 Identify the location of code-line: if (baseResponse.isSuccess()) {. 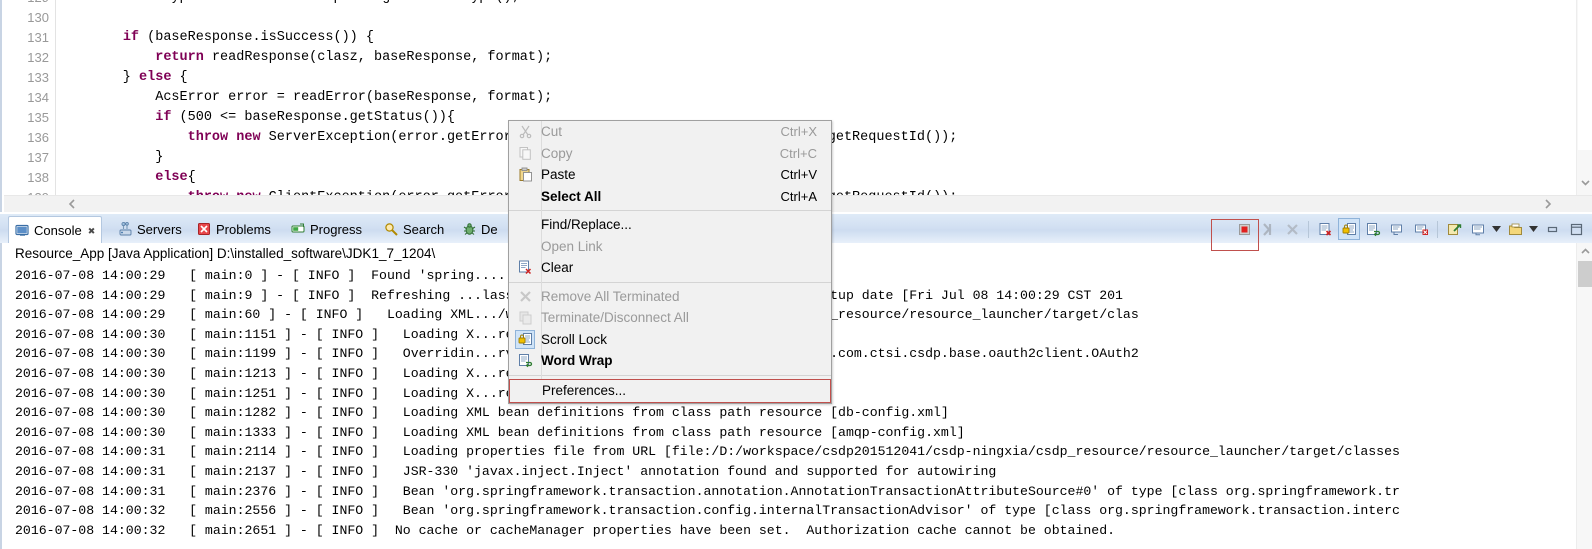
(216, 38).